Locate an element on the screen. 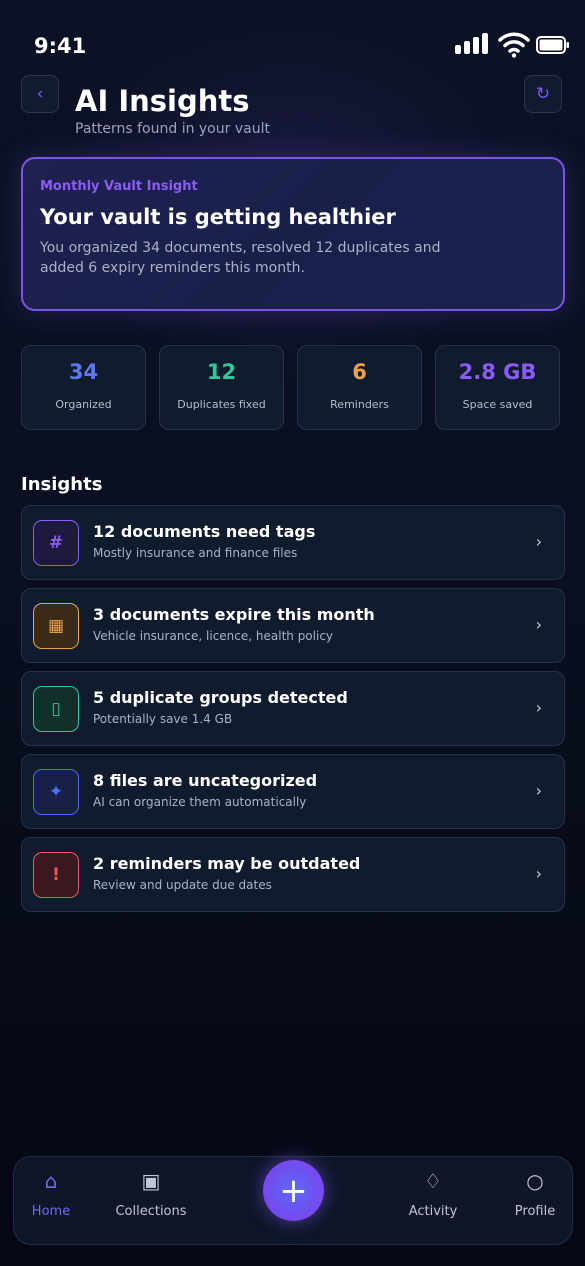 This screenshot has width=585, height=1266. page-subtitle: Patterns found in your vault is located at coordinates (172, 129).